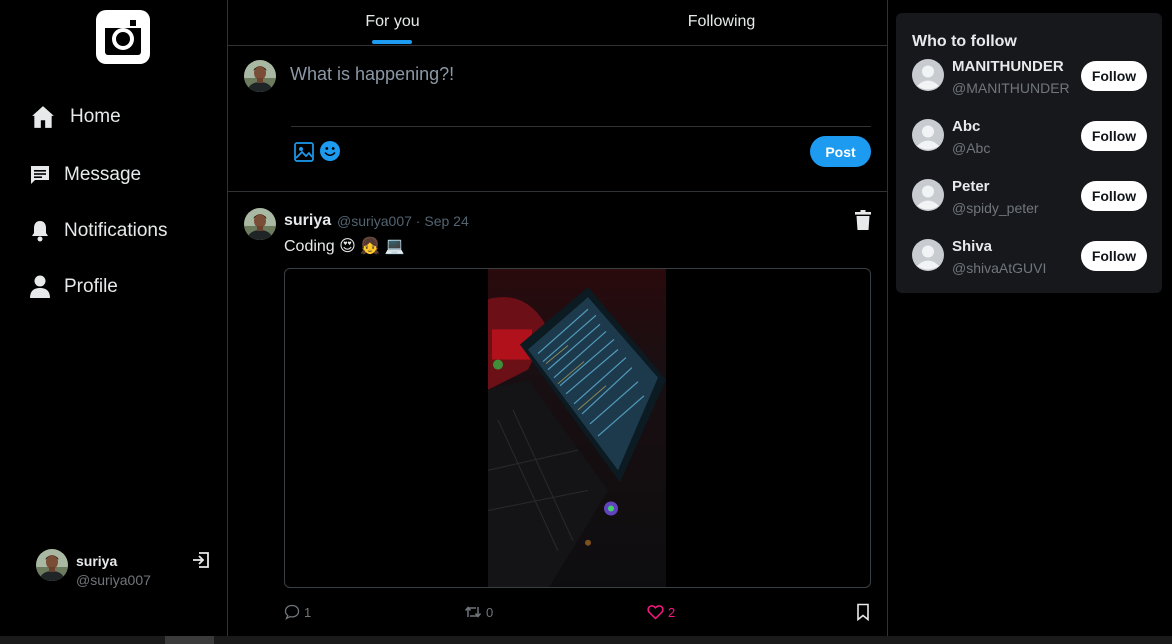 This screenshot has width=1172, height=644. Describe the element at coordinates (40, 286) in the screenshot. I see `user-icon` at that location.